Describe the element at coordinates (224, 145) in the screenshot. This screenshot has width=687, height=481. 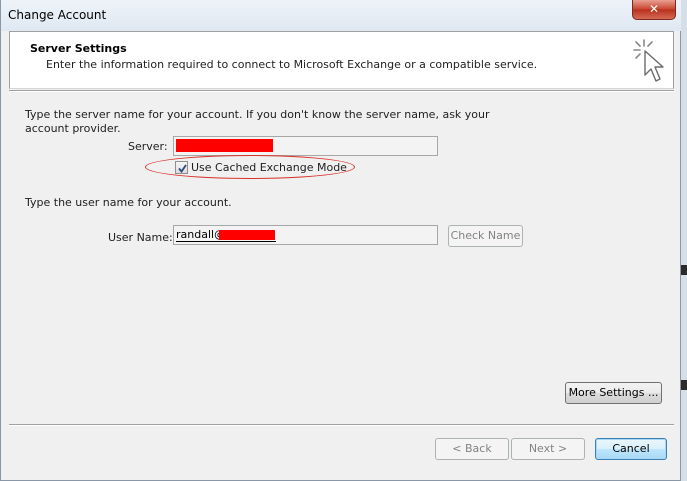
I see `server-value-redaction` at that location.